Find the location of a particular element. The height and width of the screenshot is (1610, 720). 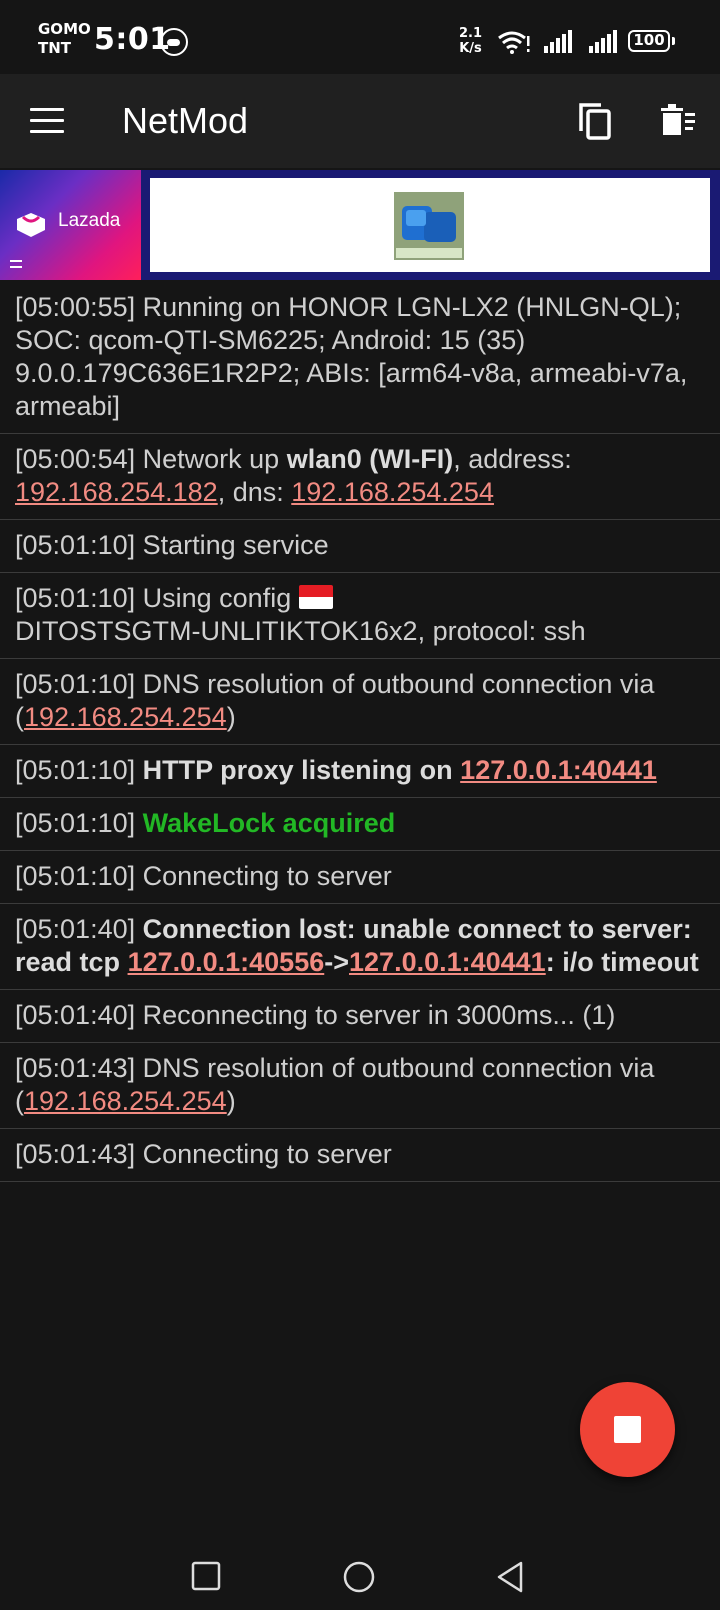

app-bar: NetMod is located at coordinates (360, 121).